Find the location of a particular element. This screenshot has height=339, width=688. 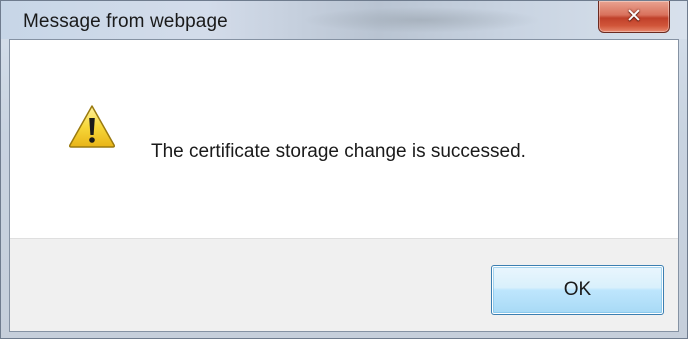

close-icon: ✕ is located at coordinates (634, 16).